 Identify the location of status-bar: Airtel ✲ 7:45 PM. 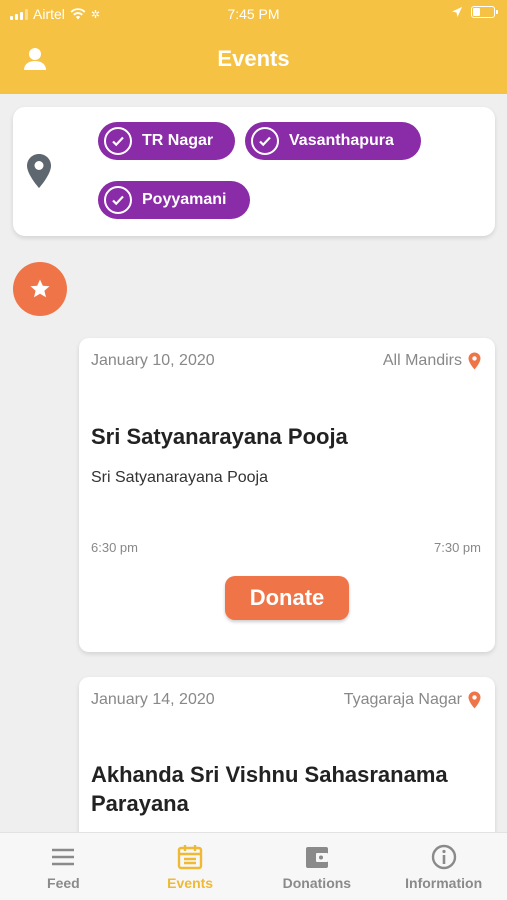
(253, 15).